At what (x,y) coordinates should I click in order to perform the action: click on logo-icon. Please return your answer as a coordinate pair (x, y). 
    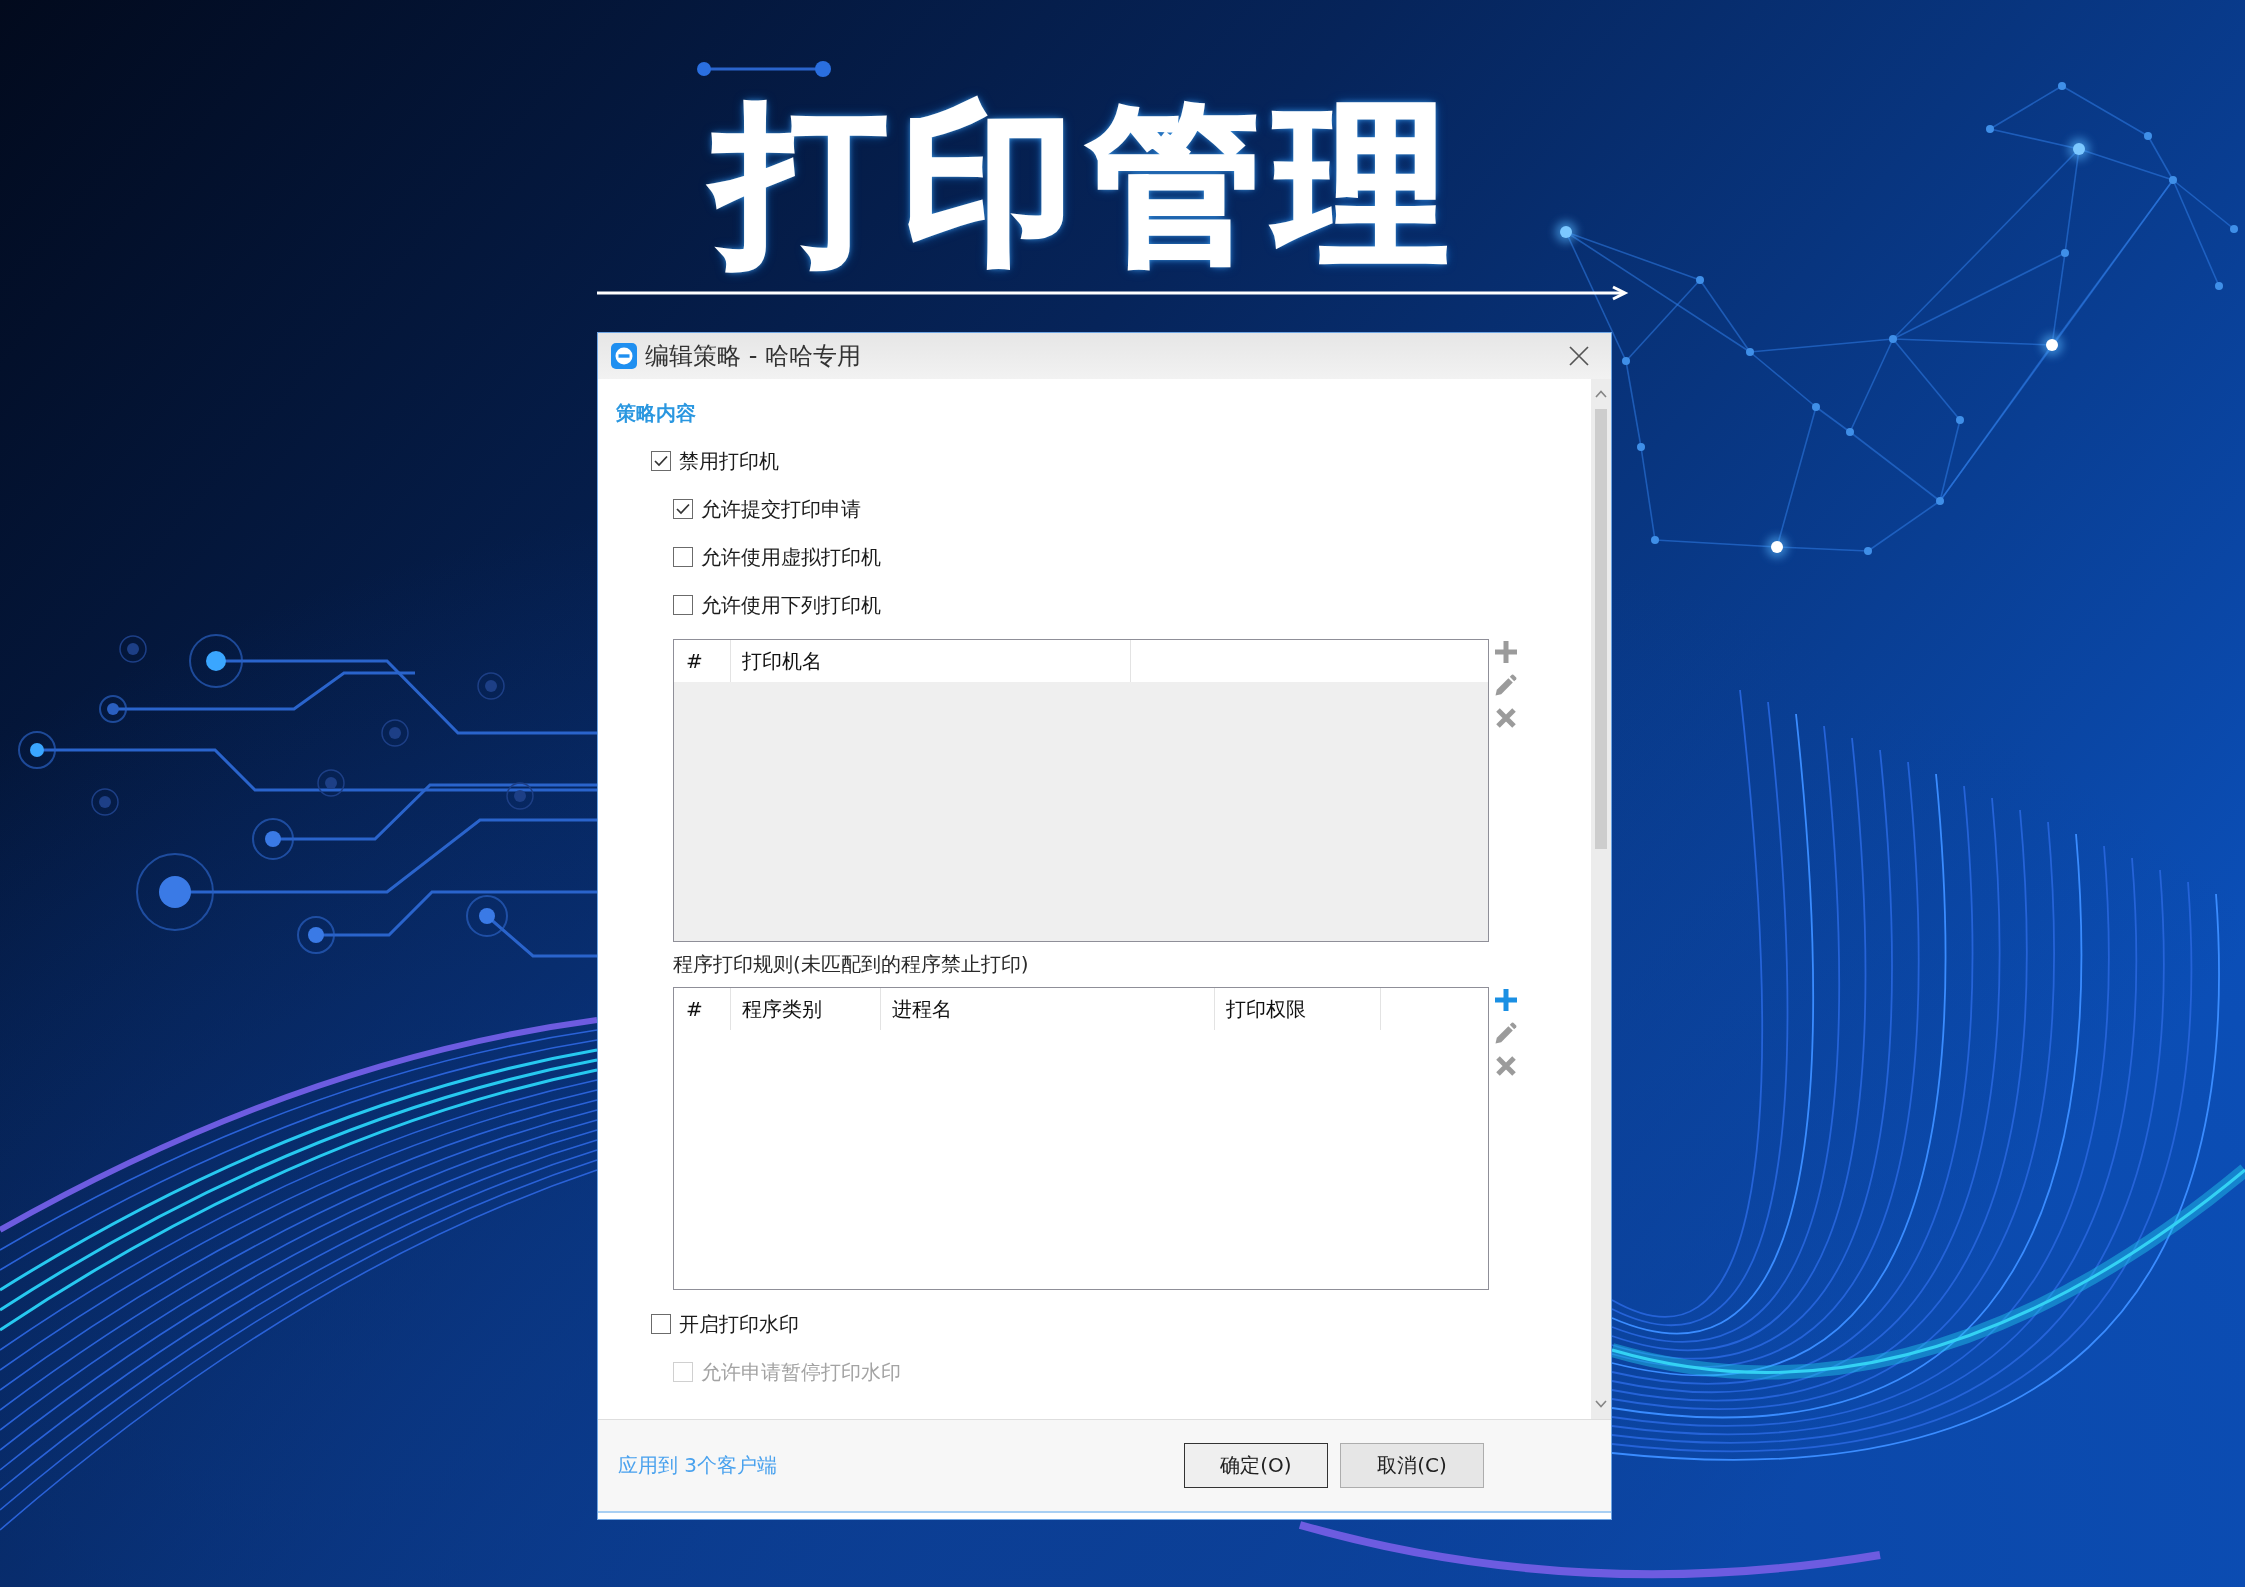
    Looking at the image, I should click on (624, 356).